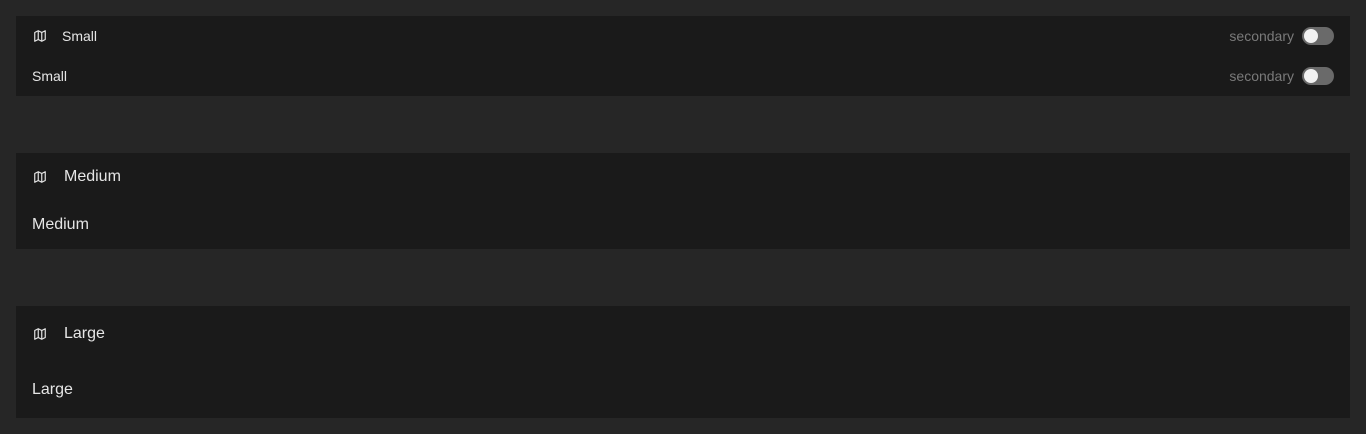 The width and height of the screenshot is (1366, 434). Describe the element at coordinates (683, 390) in the screenshot. I see `list-item-large: Large` at that location.